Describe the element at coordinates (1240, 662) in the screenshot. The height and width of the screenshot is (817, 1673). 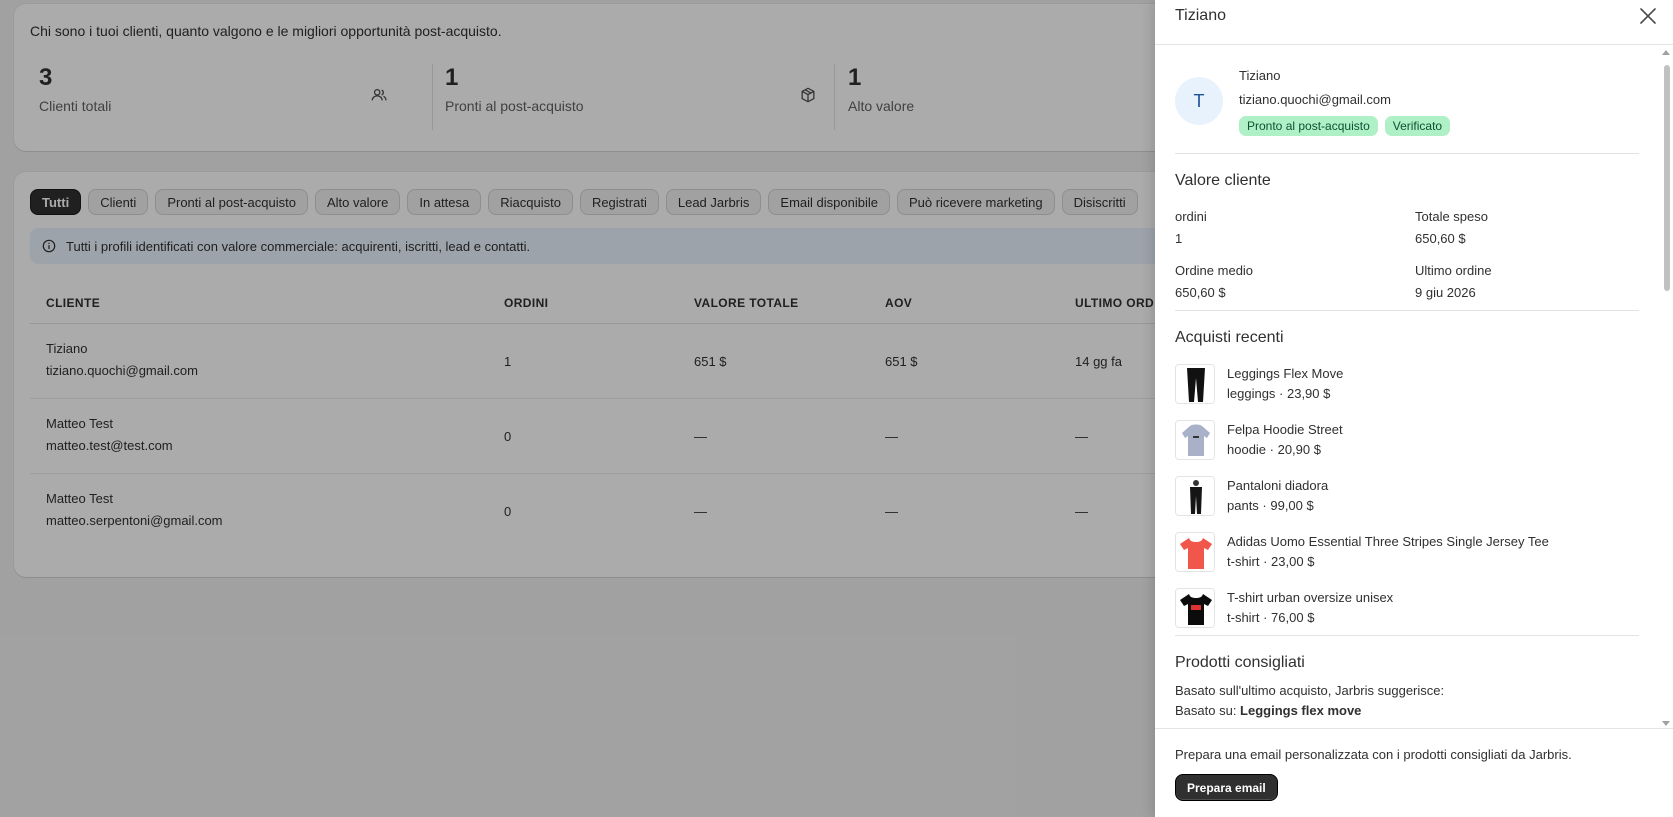
I see `section-title-recommended: Prodotti consigliati` at that location.